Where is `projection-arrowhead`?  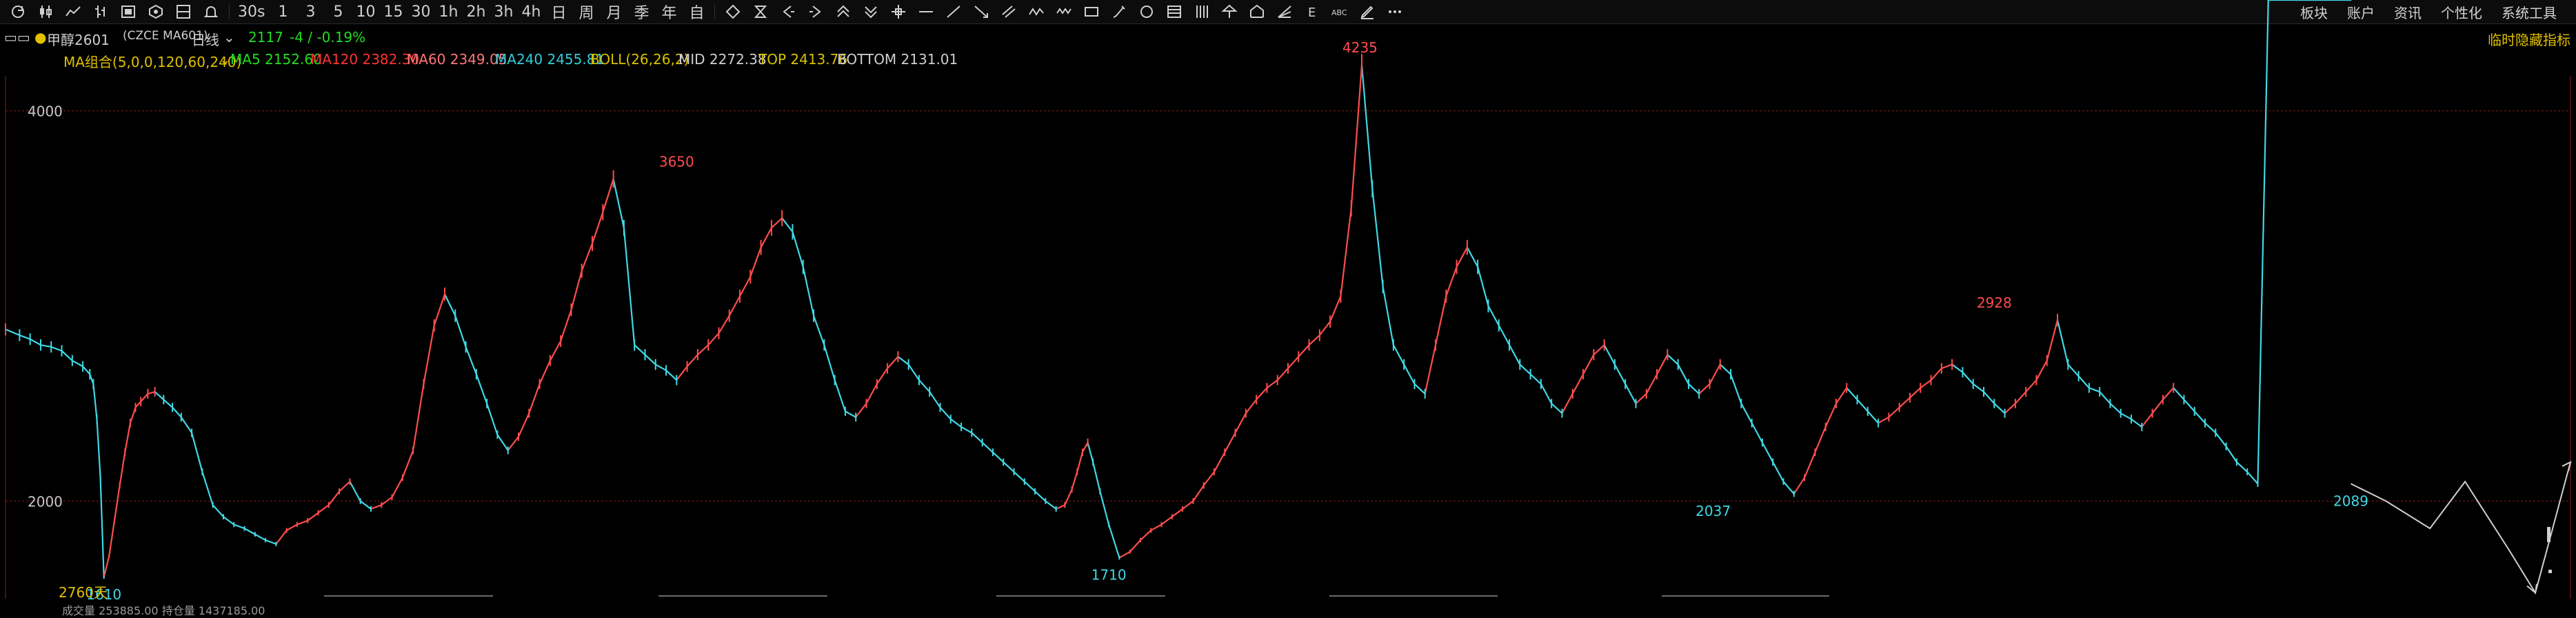 projection-arrowhead is located at coordinates (2567, 467).